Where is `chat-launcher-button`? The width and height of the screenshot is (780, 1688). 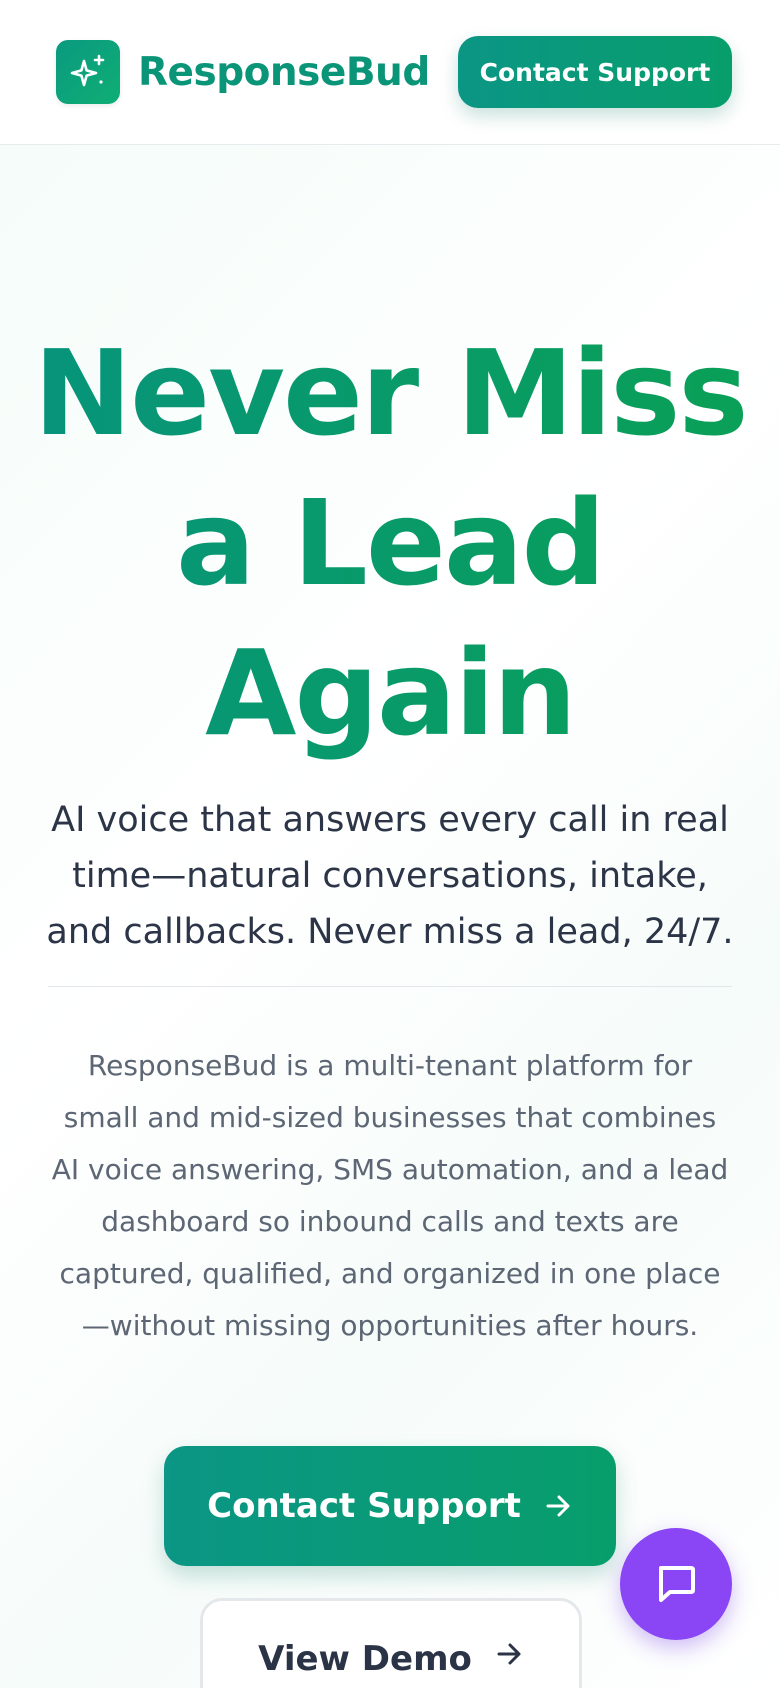
chat-launcher-button is located at coordinates (676, 1584).